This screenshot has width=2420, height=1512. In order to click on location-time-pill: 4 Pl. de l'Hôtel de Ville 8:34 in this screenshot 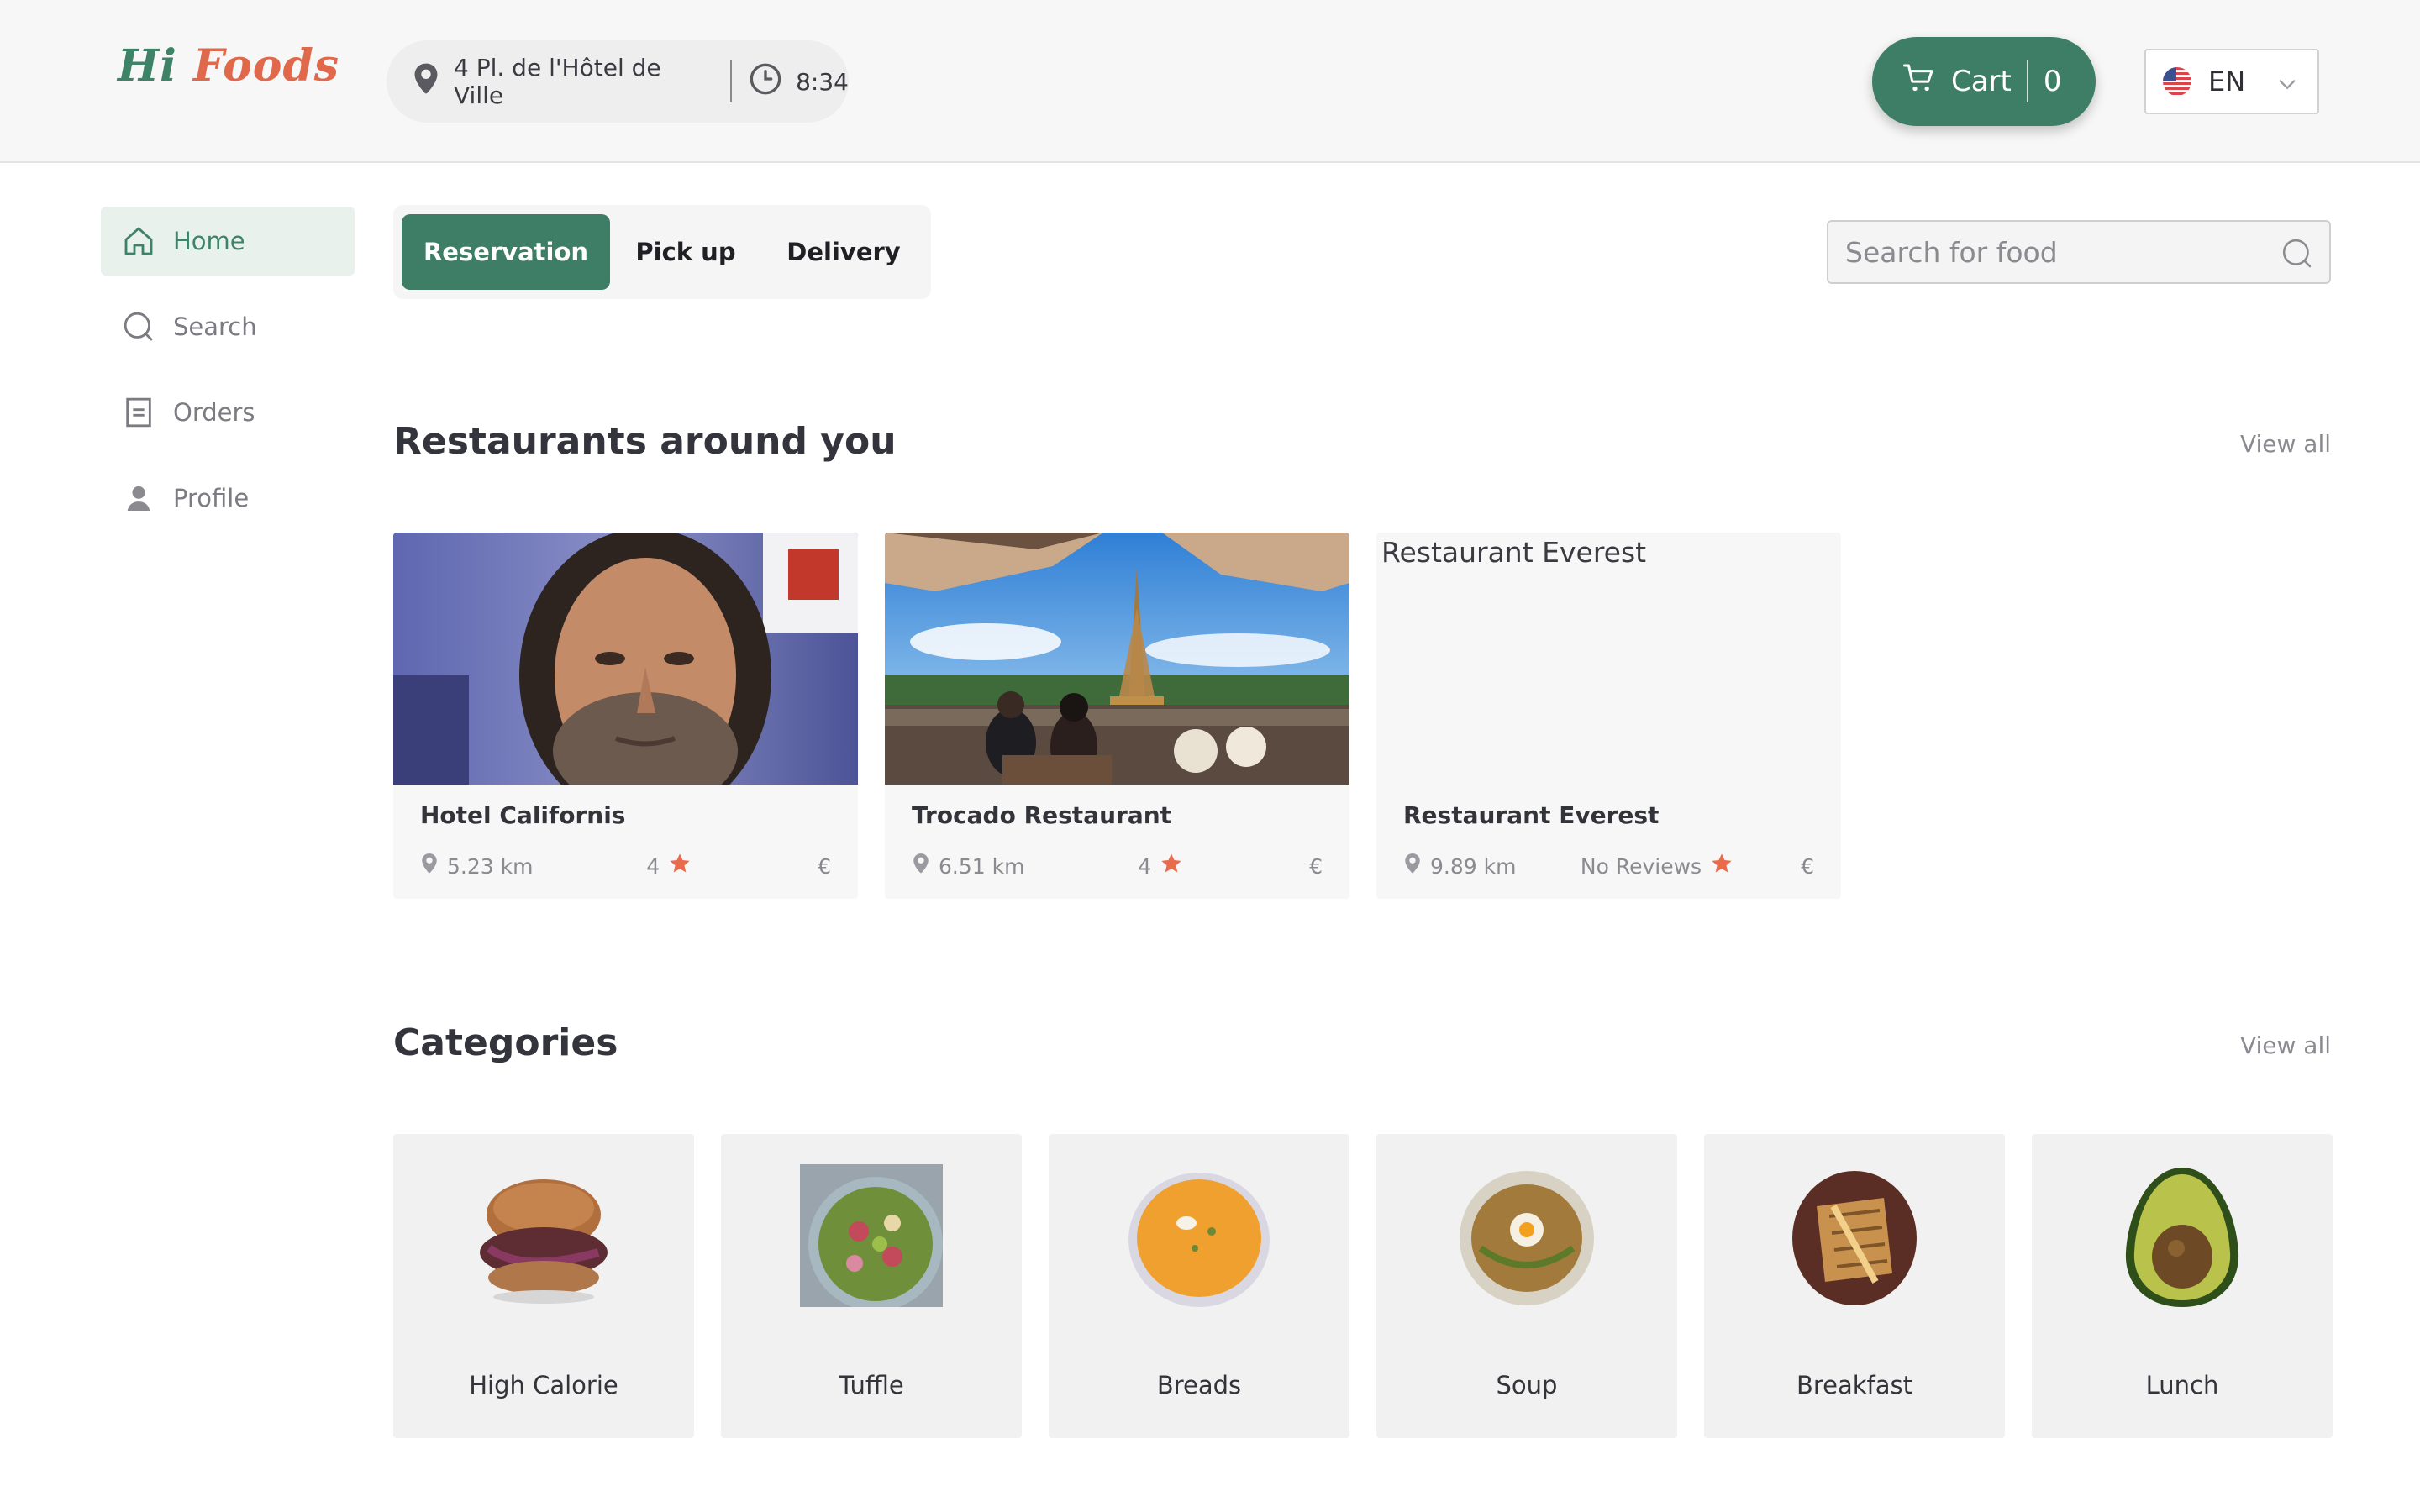, I will do `click(618, 81)`.